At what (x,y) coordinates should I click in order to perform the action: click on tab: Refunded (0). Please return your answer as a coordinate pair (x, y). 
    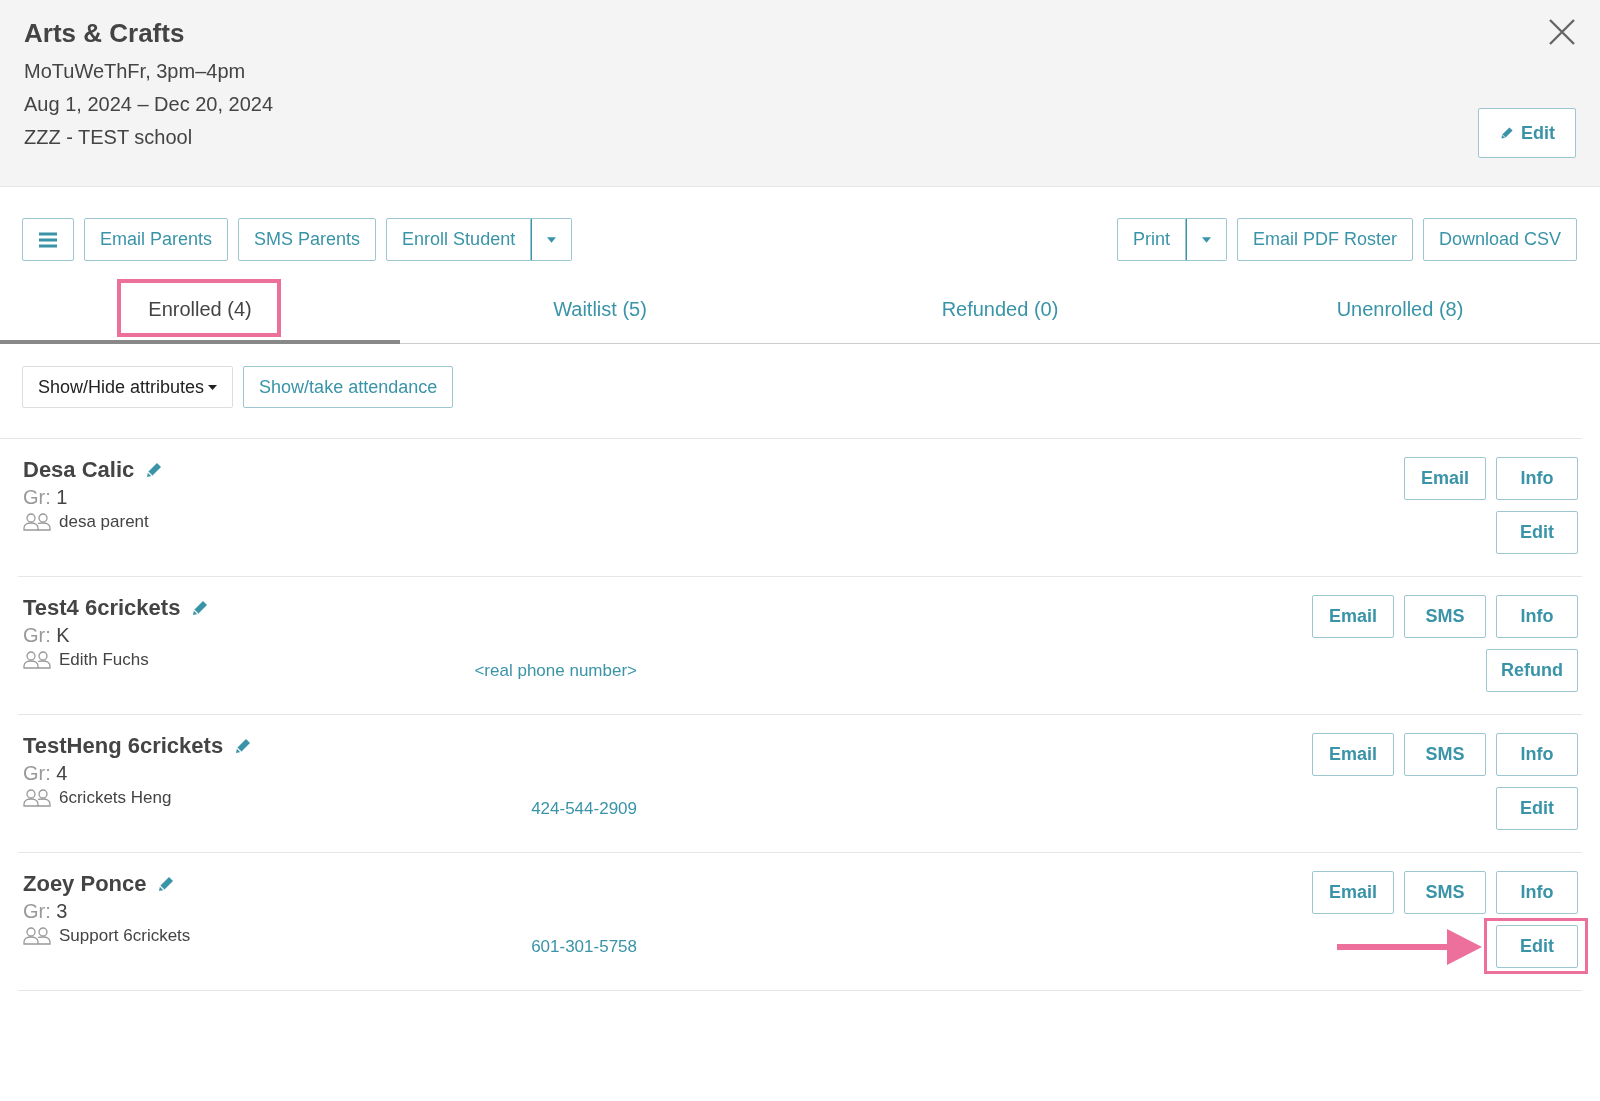
    Looking at the image, I should click on (1000, 311).